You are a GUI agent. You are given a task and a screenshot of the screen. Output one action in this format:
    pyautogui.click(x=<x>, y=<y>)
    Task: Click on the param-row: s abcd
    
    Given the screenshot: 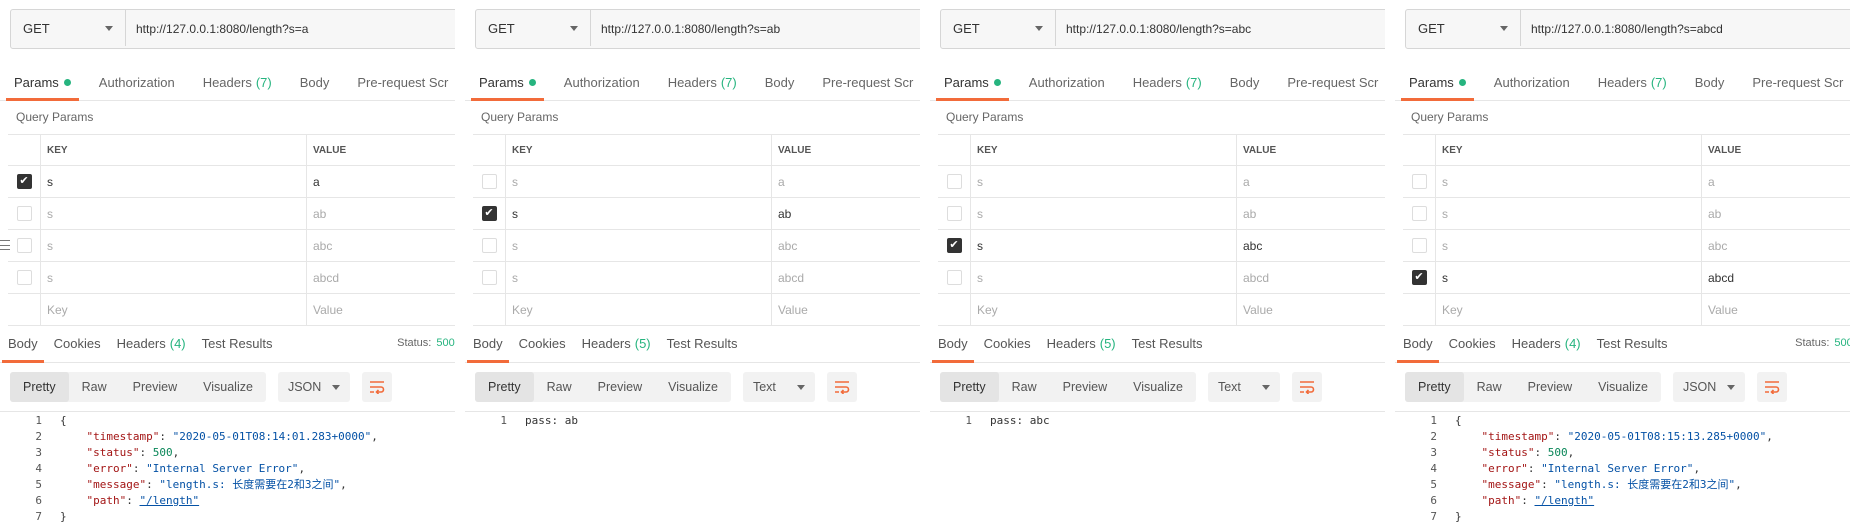 What is the action you would take?
    pyautogui.click(x=231, y=278)
    